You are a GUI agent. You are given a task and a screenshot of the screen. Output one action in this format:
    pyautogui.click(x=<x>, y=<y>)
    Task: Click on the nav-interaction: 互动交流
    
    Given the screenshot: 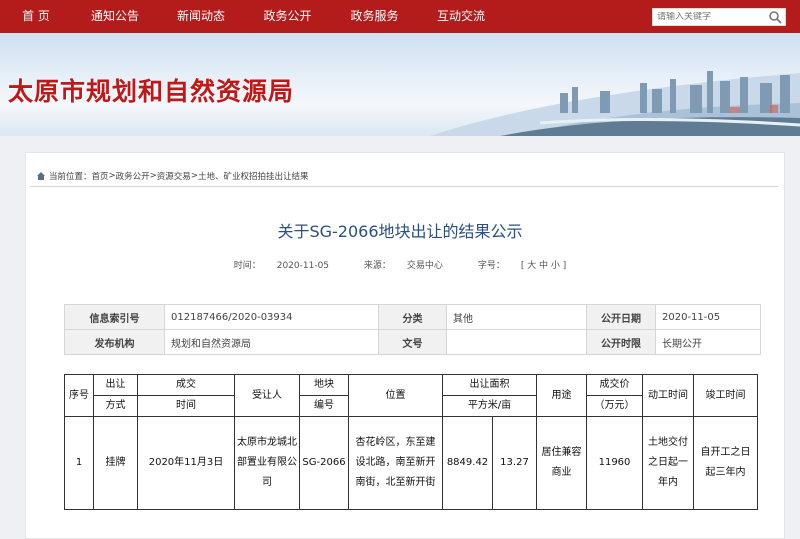 What is the action you would take?
    pyautogui.click(x=461, y=16)
    